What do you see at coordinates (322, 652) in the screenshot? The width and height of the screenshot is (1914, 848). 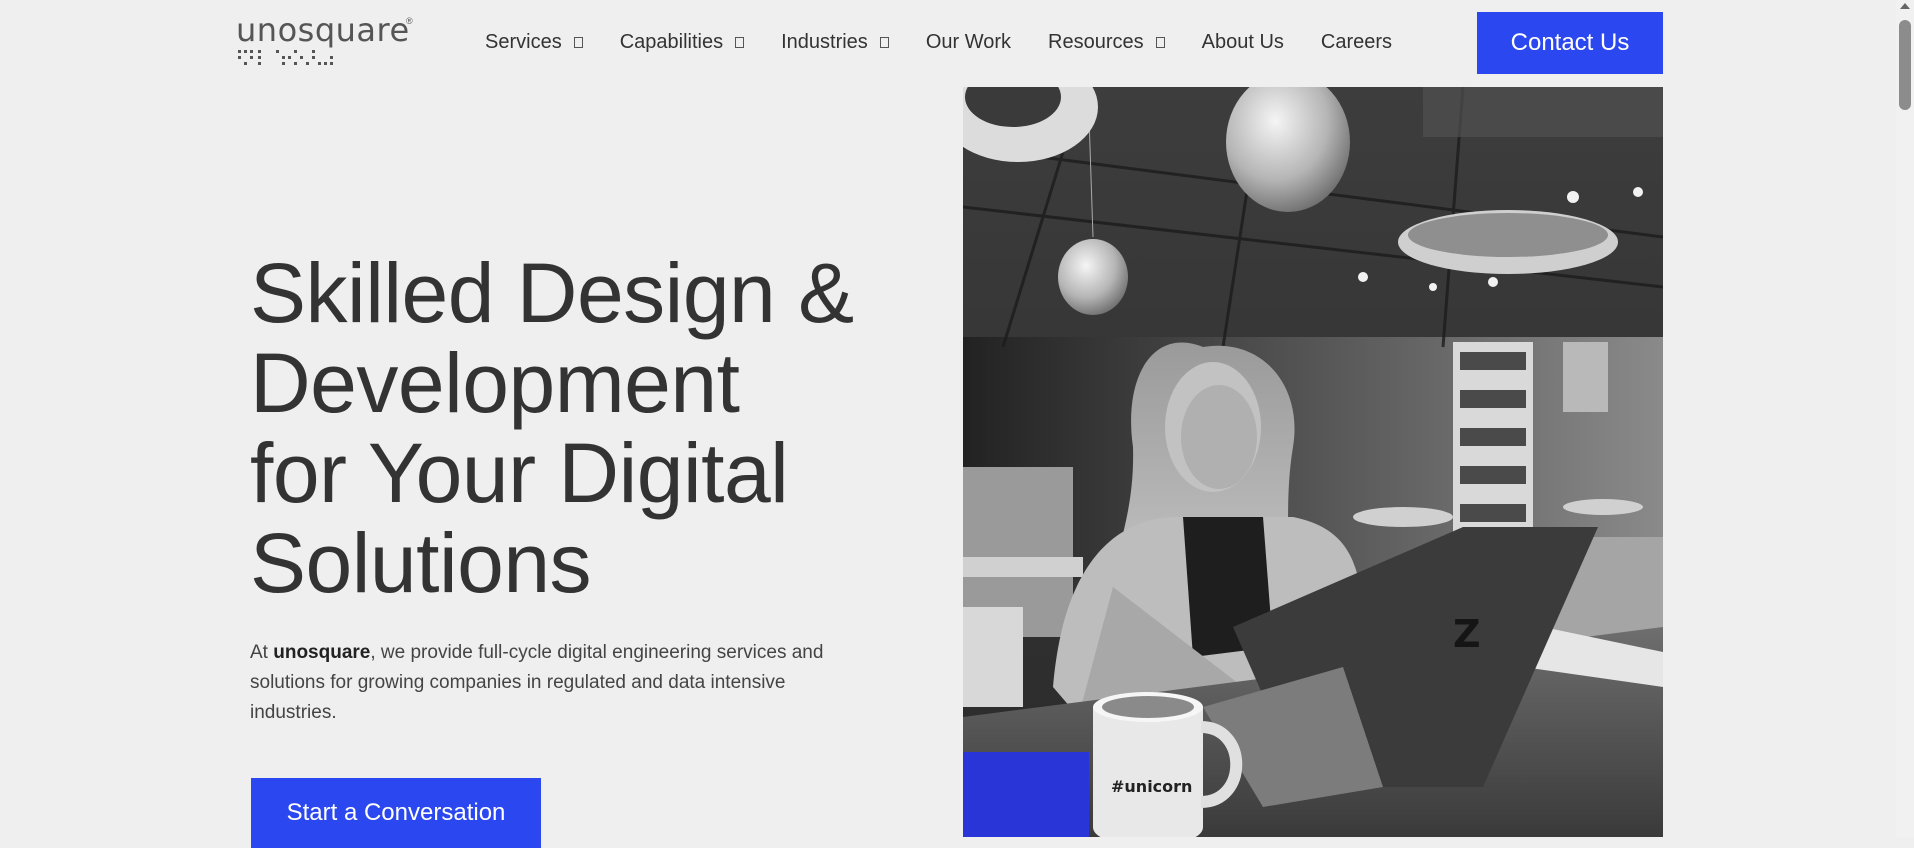 I see `hero-description-brand: unosquare` at bounding box center [322, 652].